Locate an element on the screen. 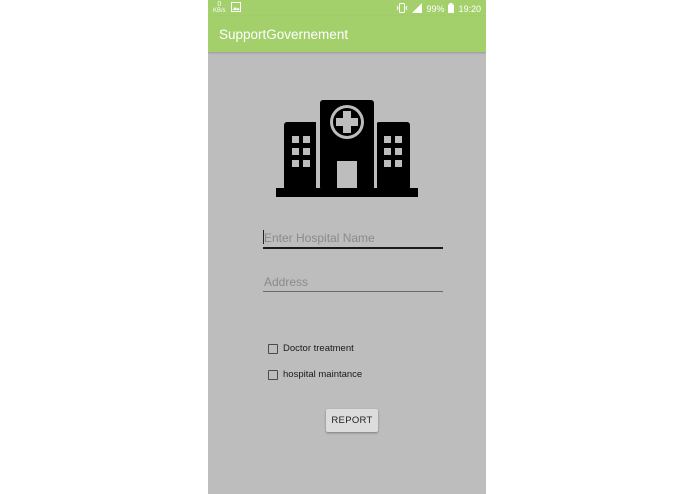 The height and width of the screenshot is (494, 695). status-bar: 0 KB/s 99% 19:20 is located at coordinates (347, 8).